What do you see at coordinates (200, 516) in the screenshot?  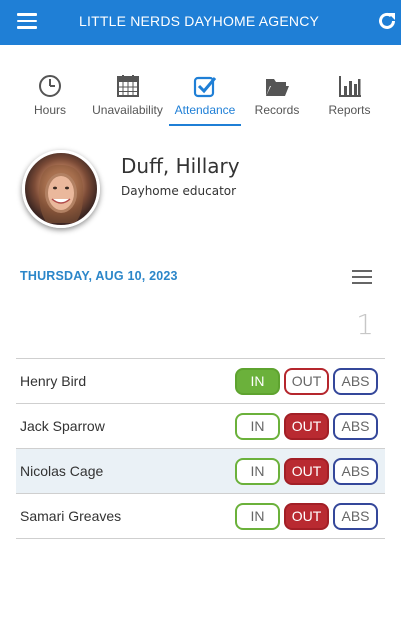 I see `table-row: Samari Greaves IN OUT ABS` at bounding box center [200, 516].